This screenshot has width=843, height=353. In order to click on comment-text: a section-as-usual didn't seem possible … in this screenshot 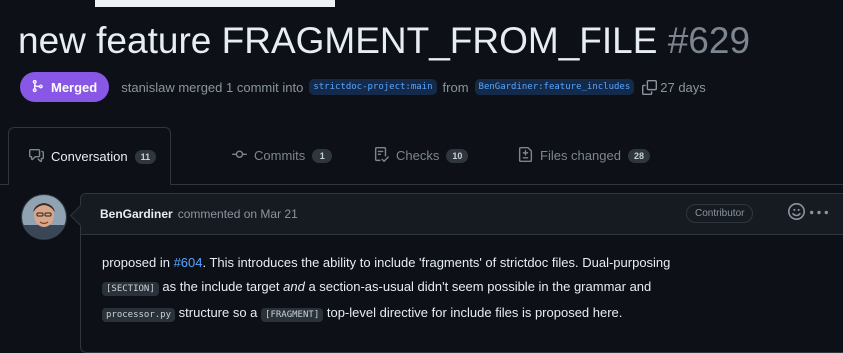, I will do `click(480, 286)`.